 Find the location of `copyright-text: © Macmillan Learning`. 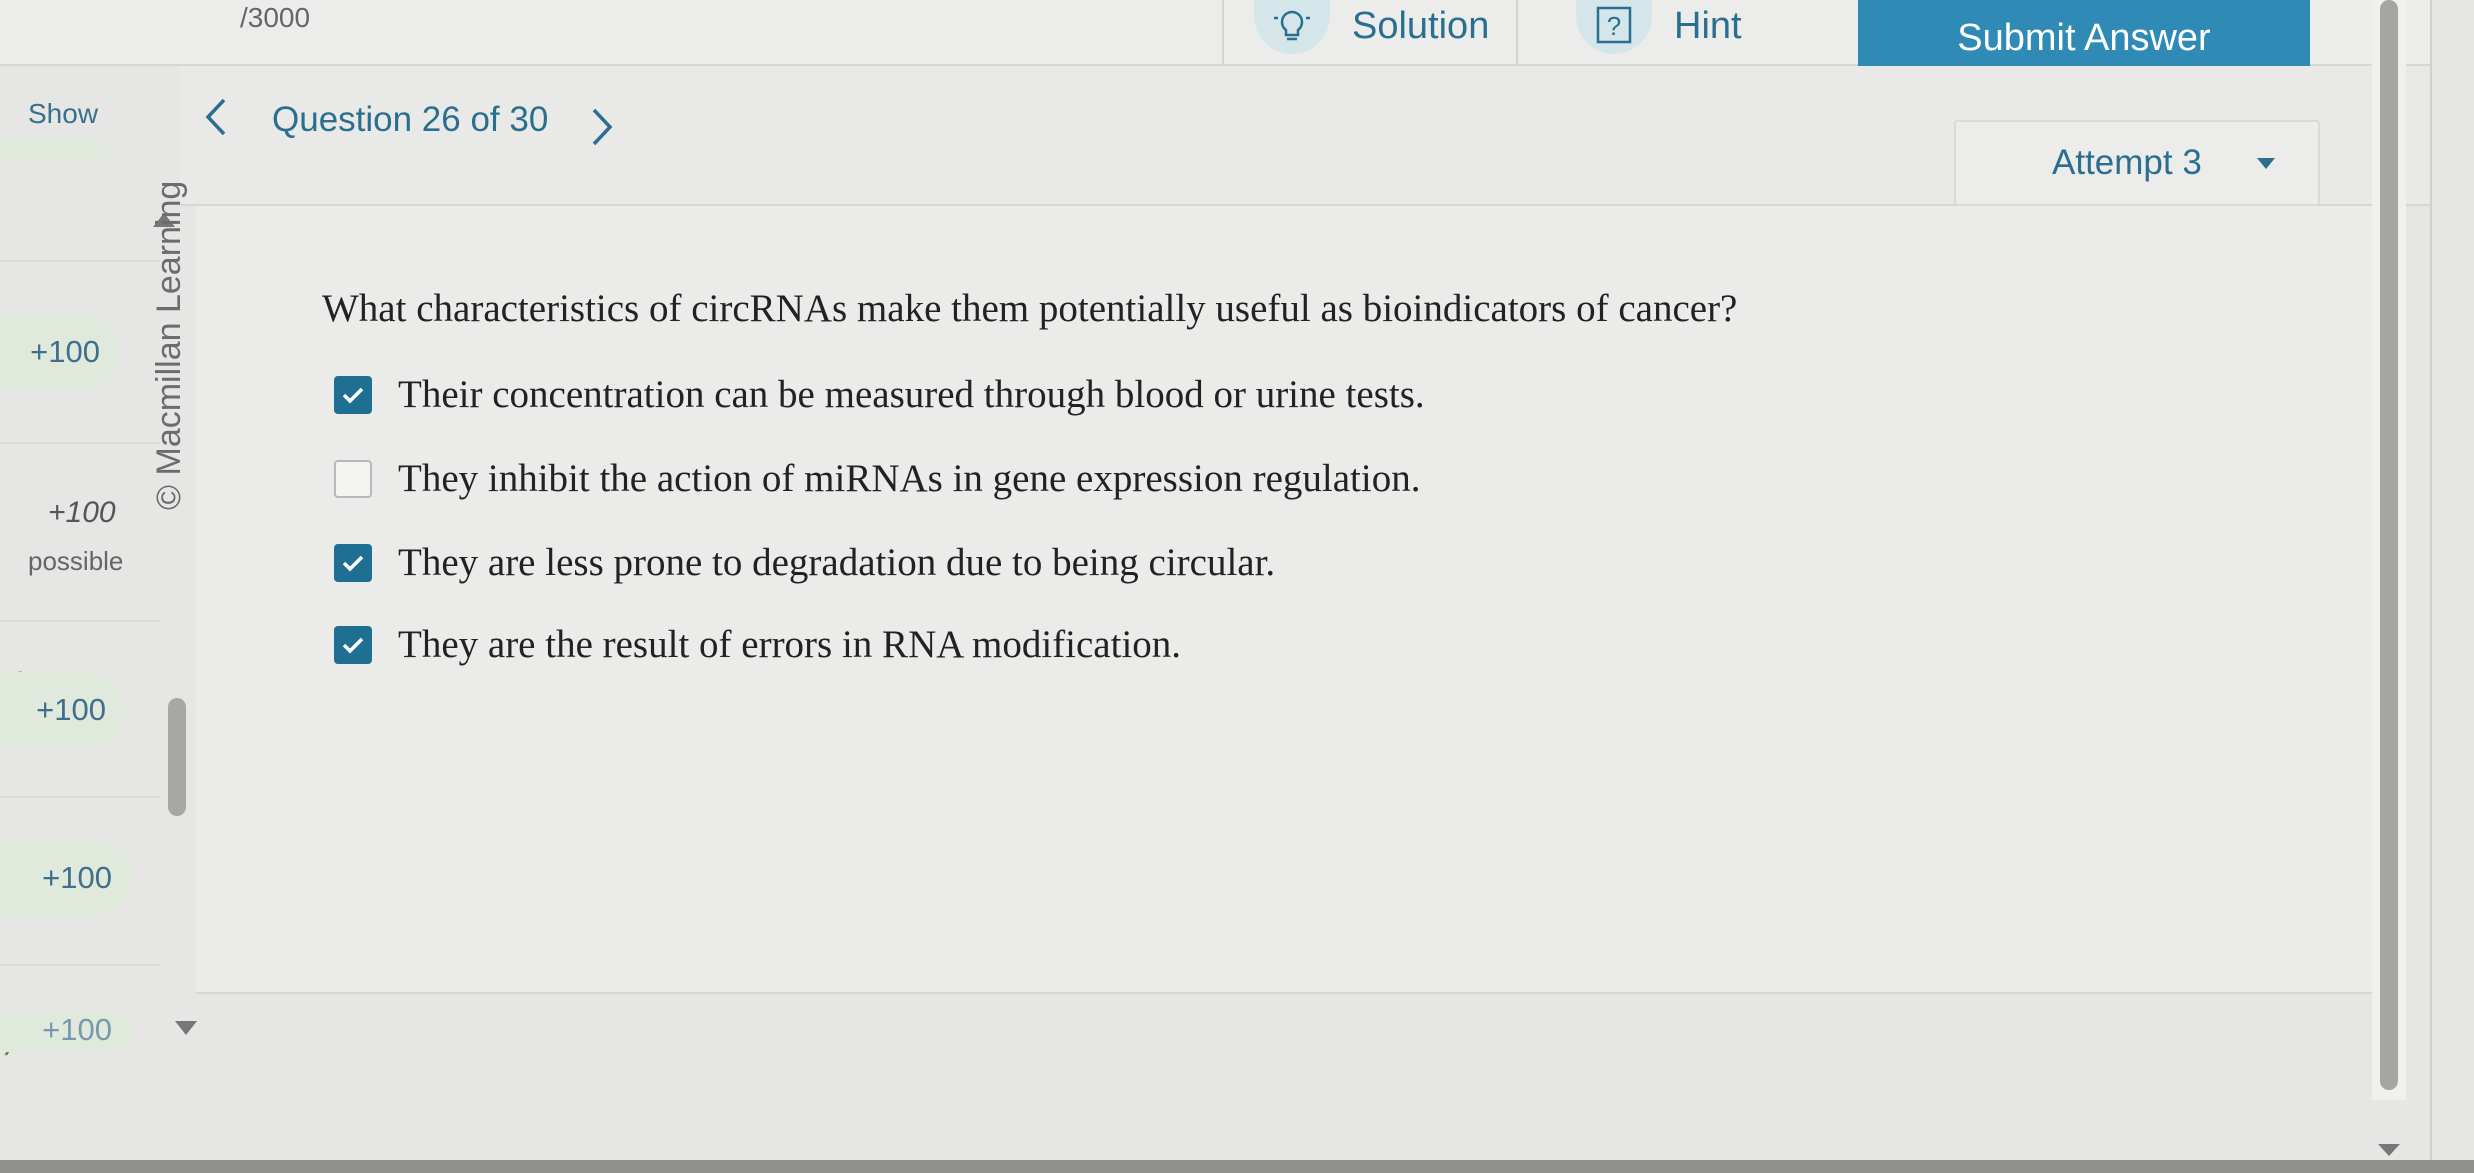

copyright-text: © Macmillan Learning is located at coordinates (169, 345).